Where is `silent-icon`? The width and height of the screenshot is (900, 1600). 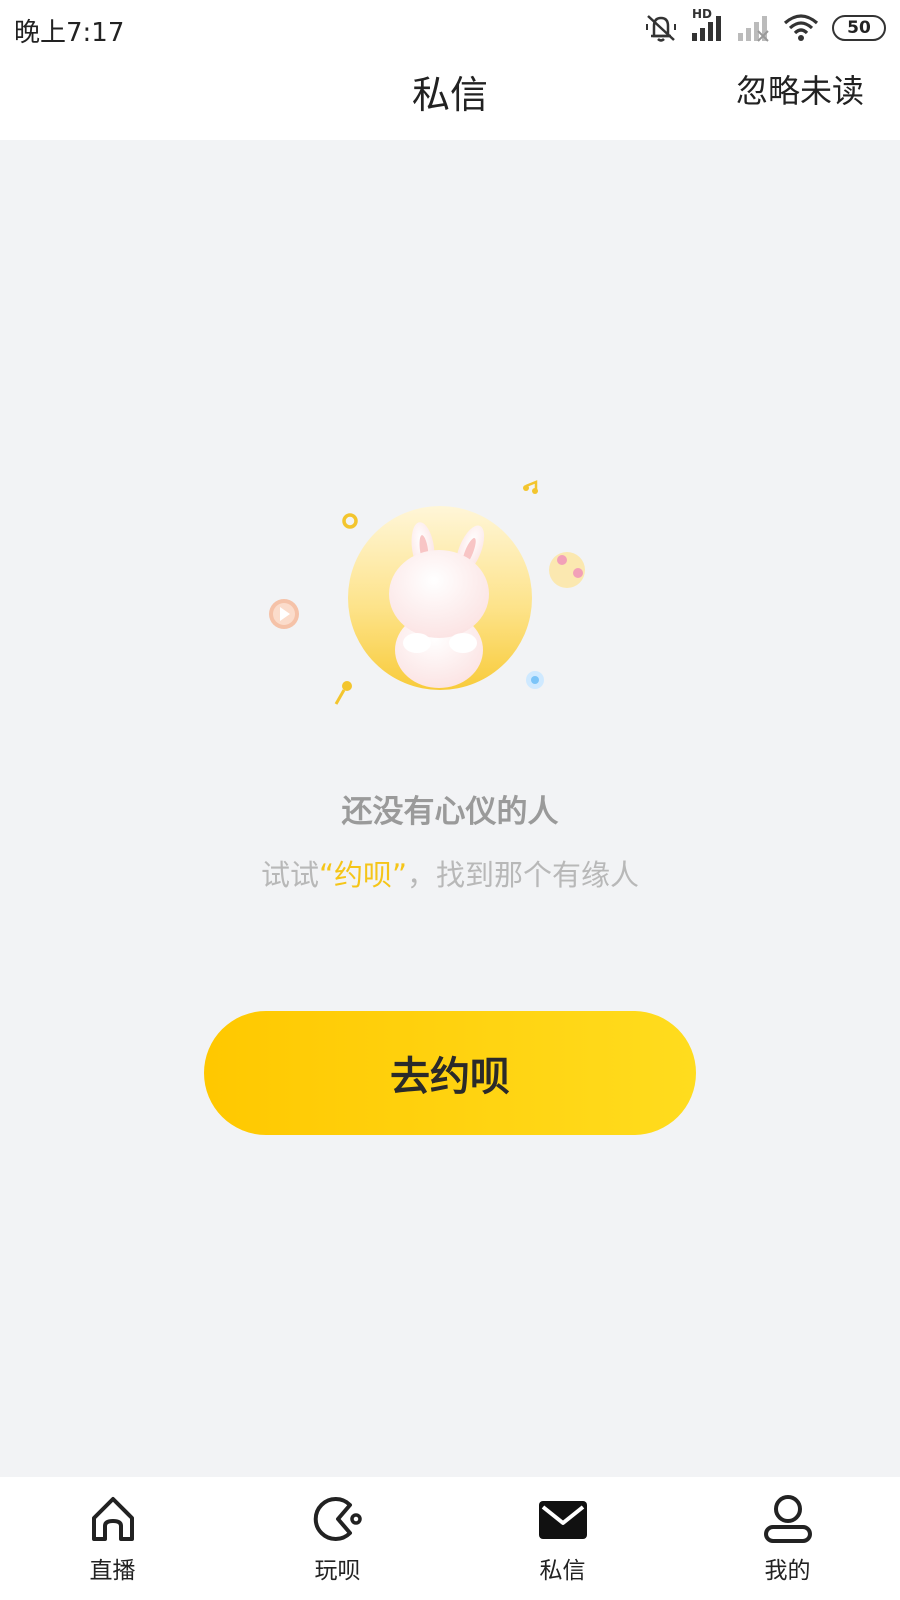 silent-icon is located at coordinates (661, 28).